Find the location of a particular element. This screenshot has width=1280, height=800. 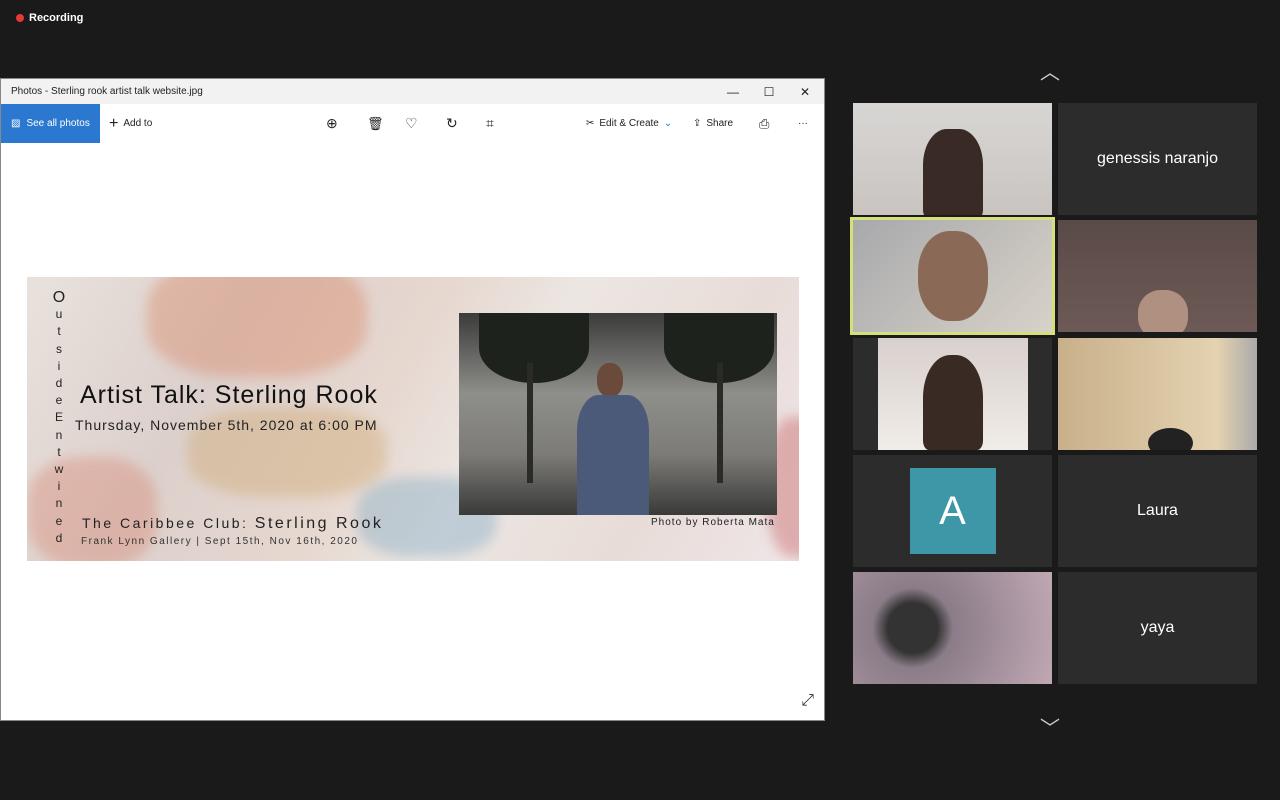

see-all-photos-button: ▨ See all photos is located at coordinates (50, 123).